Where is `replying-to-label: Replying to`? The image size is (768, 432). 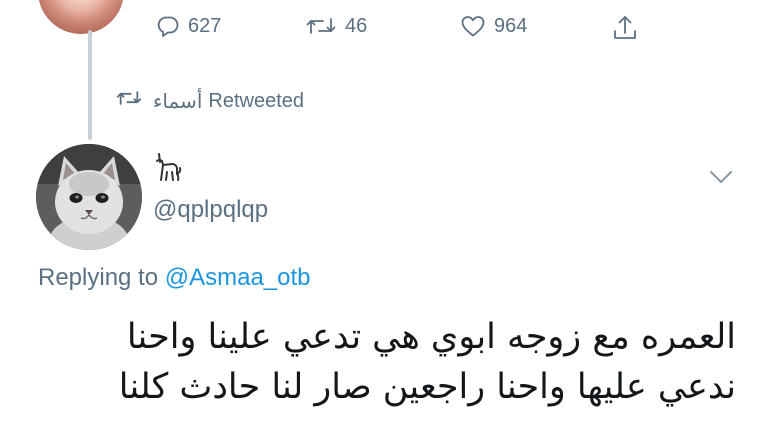 replying-to-label: Replying to is located at coordinates (98, 277).